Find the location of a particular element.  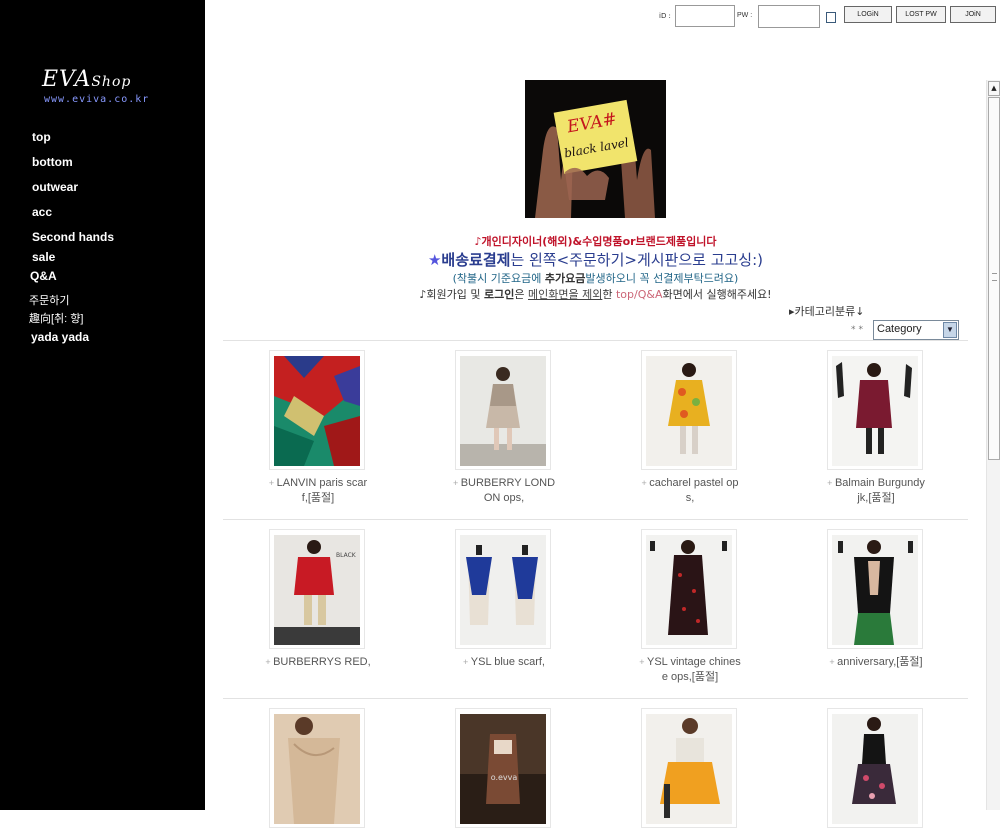

product-name: + LANVIN paris scar f,[품절] is located at coordinates (318, 491).